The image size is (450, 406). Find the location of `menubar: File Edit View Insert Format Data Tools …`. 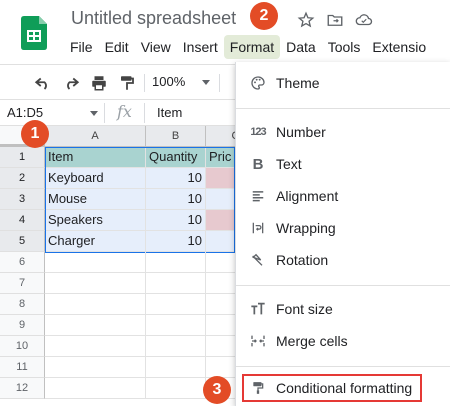

menubar: File Edit View Insert Format Data Tools … is located at coordinates (248, 47).